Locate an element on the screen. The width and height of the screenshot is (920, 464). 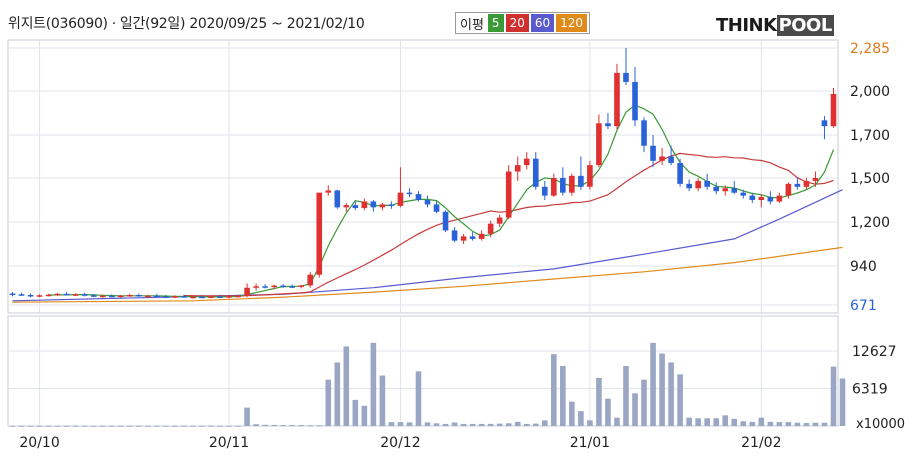
price-tick-label: 1,500 is located at coordinates (870, 179).